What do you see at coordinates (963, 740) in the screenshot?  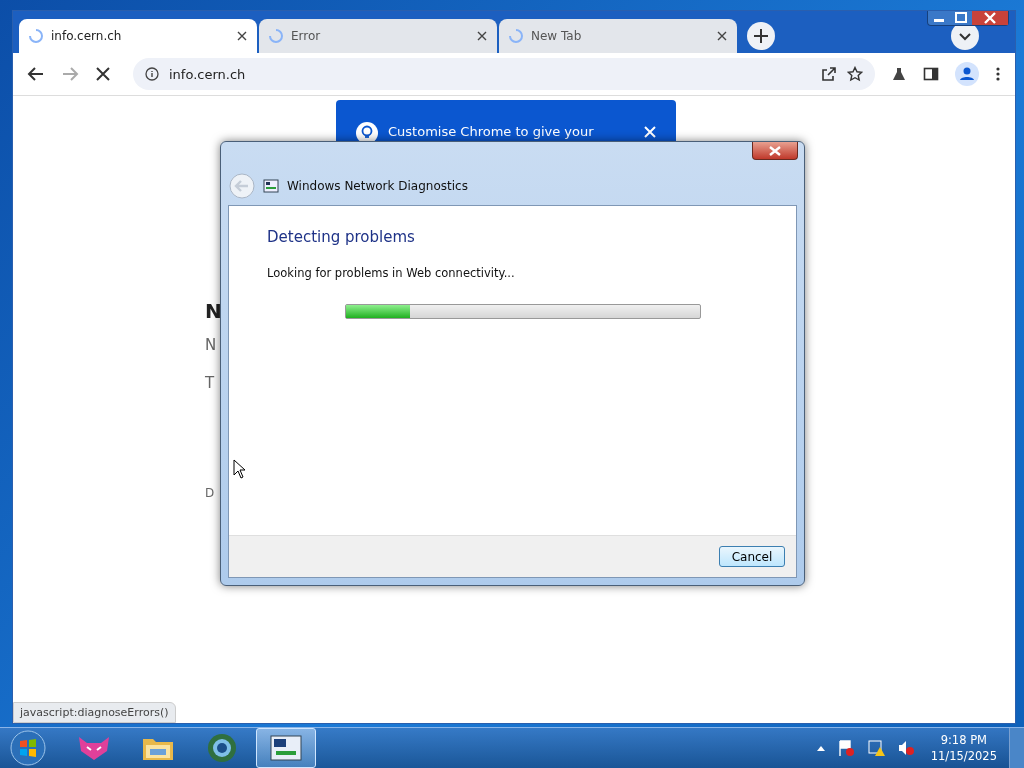 I see `clock-time: 9:18 PM` at bounding box center [963, 740].